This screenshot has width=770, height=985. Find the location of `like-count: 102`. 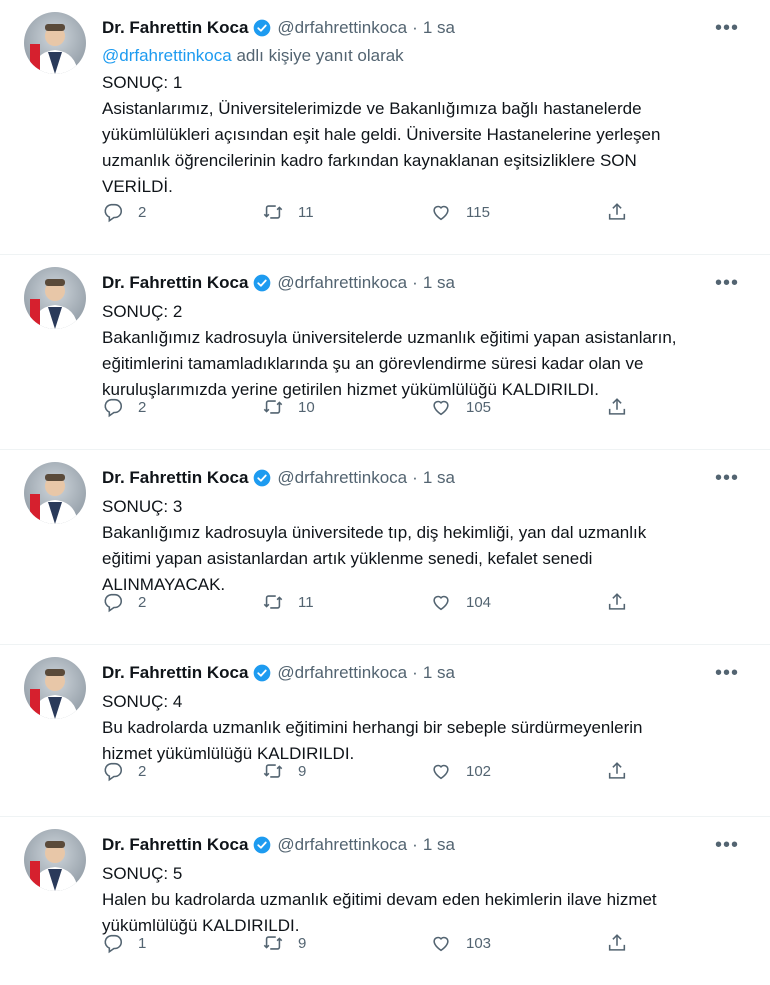

like-count: 102 is located at coordinates (479, 771).